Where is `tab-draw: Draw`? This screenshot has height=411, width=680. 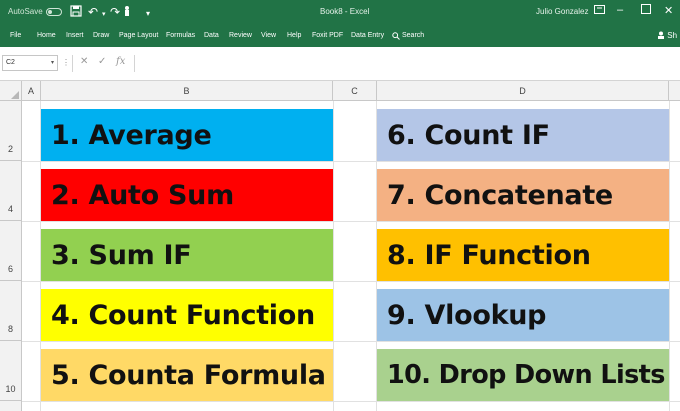
tab-draw: Draw is located at coordinates (101, 35).